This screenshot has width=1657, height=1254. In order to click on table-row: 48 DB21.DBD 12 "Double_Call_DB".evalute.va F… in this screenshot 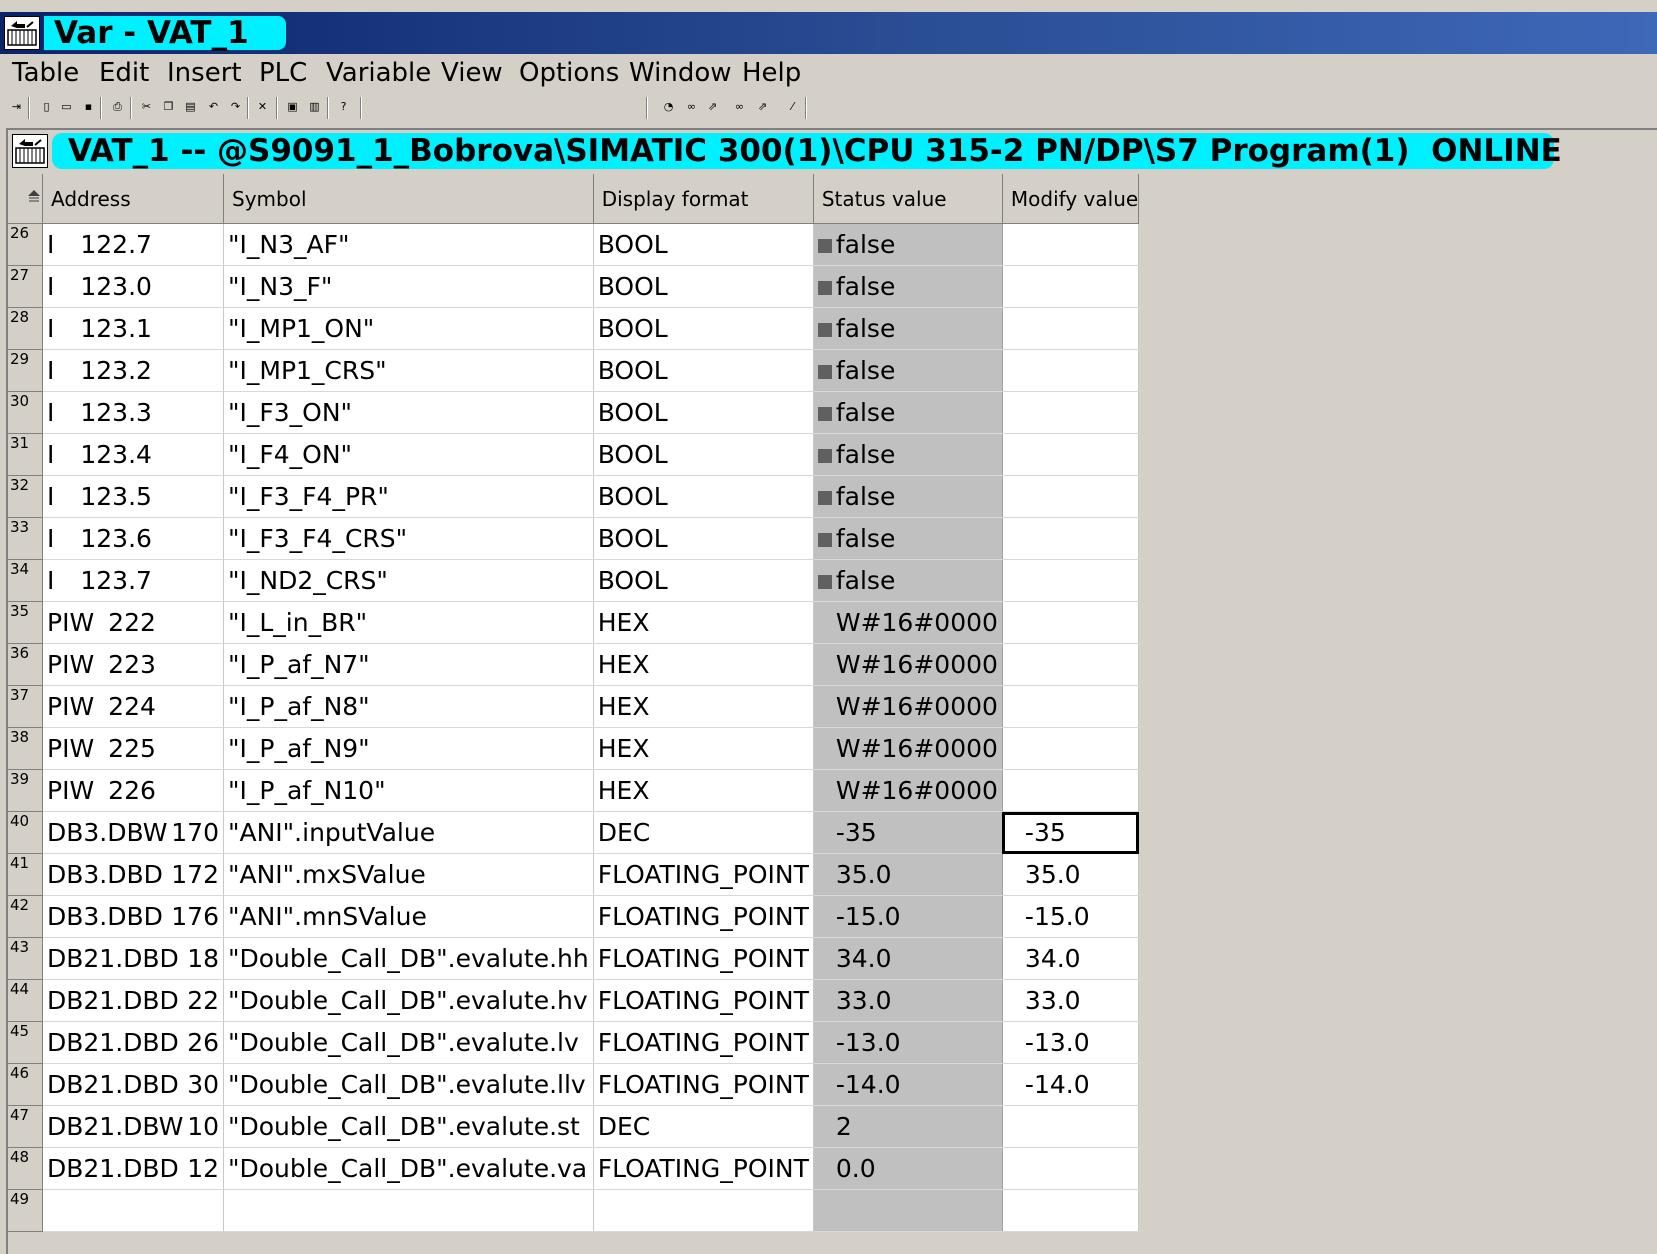, I will do `click(574, 1168)`.